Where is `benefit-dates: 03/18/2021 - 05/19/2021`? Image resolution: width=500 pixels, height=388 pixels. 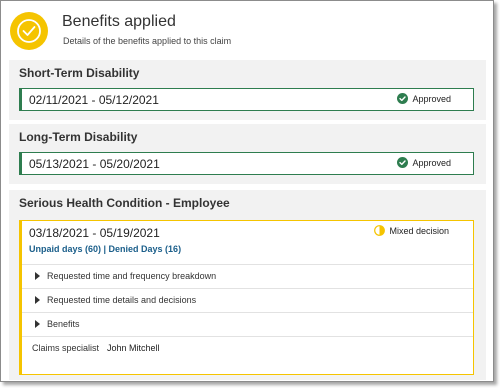 benefit-dates: 03/18/2021 - 05/19/2021 is located at coordinates (94, 233).